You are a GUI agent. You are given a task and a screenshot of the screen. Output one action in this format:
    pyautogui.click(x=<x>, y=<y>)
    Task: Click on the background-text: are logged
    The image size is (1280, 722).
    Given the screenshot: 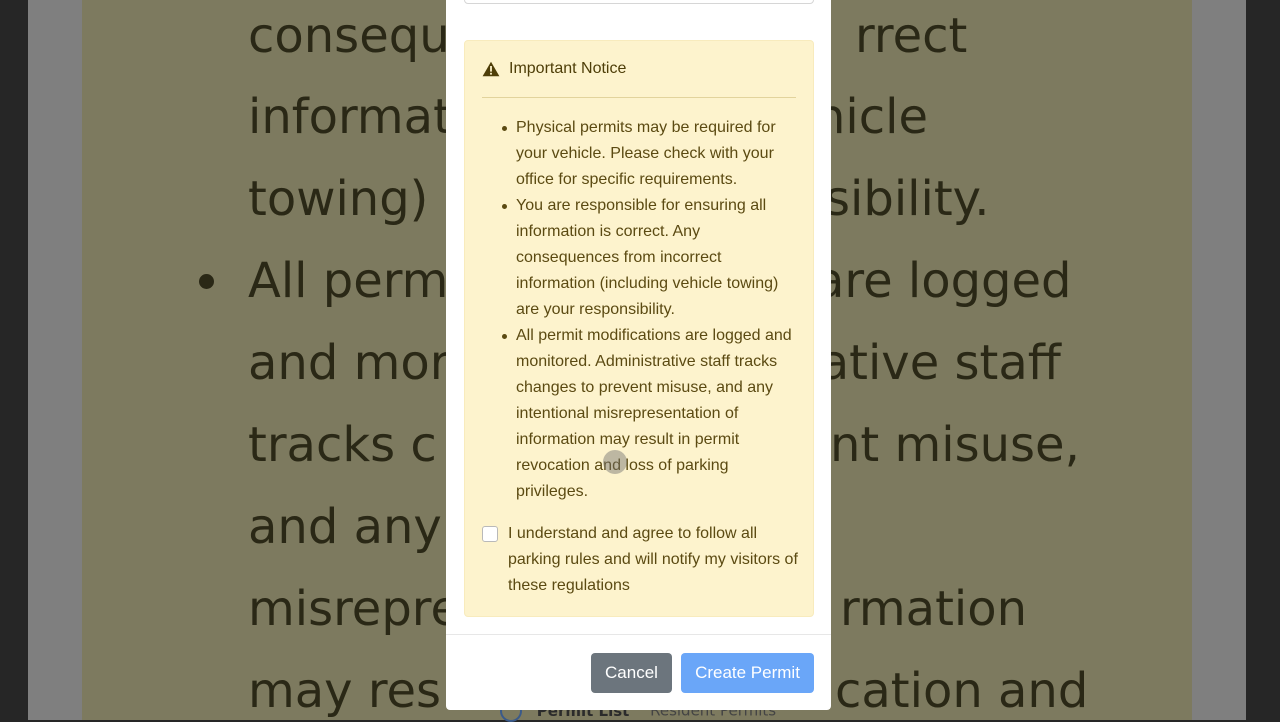 What is the action you would take?
    pyautogui.click(x=943, y=281)
    